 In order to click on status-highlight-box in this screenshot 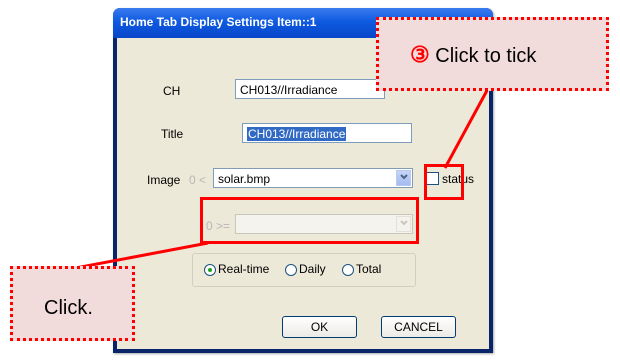, I will do `click(444, 182)`.